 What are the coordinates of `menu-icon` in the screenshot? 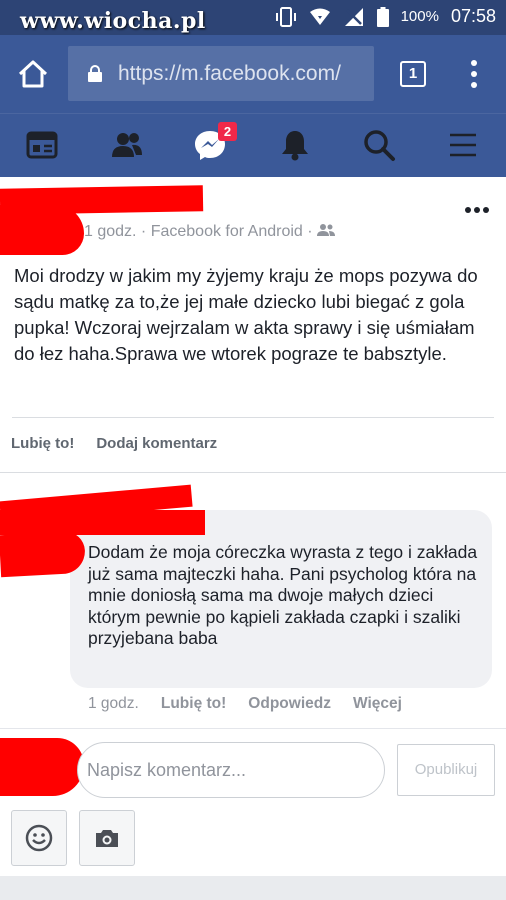 It's located at (463, 145).